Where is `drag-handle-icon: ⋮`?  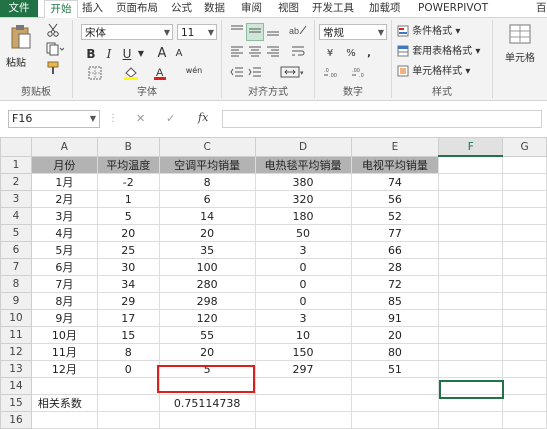
drag-handle-icon: ⋮ is located at coordinates (113, 118).